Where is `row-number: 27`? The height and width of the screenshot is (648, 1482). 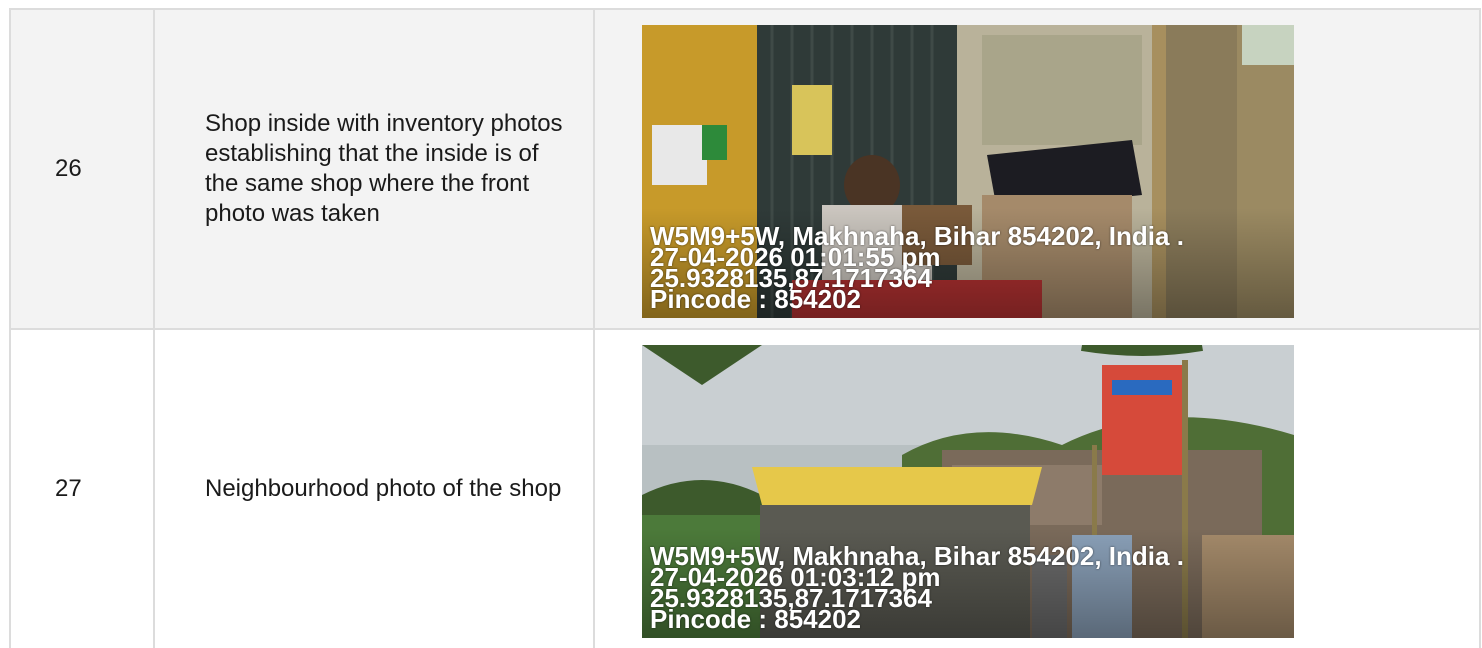 row-number: 27 is located at coordinates (83, 489).